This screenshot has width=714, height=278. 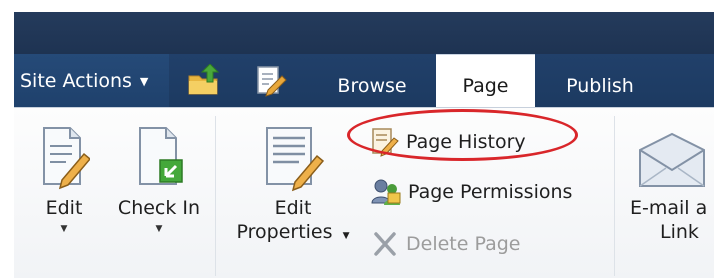 I want to click on check-in-button: Check In ▼, so click(x=159, y=171).